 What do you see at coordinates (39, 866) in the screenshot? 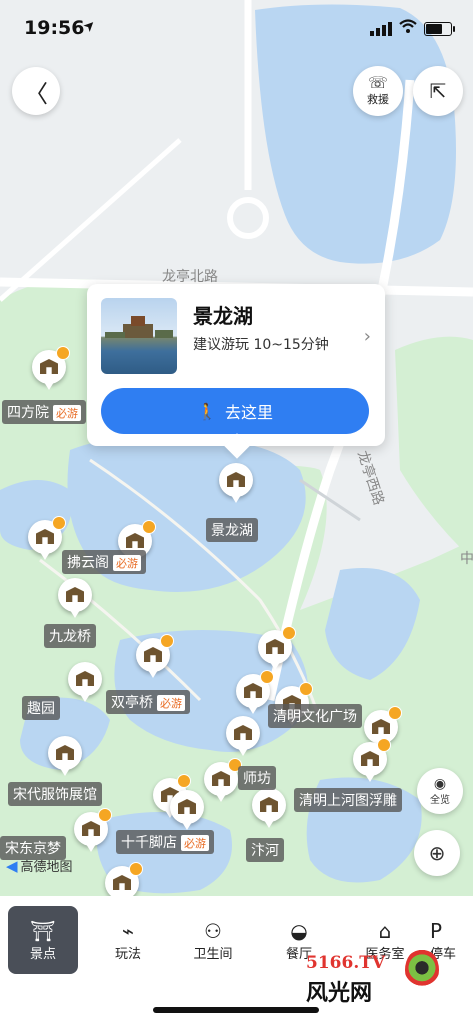
I see `map-source-label: ◀ 高德地图` at bounding box center [39, 866].